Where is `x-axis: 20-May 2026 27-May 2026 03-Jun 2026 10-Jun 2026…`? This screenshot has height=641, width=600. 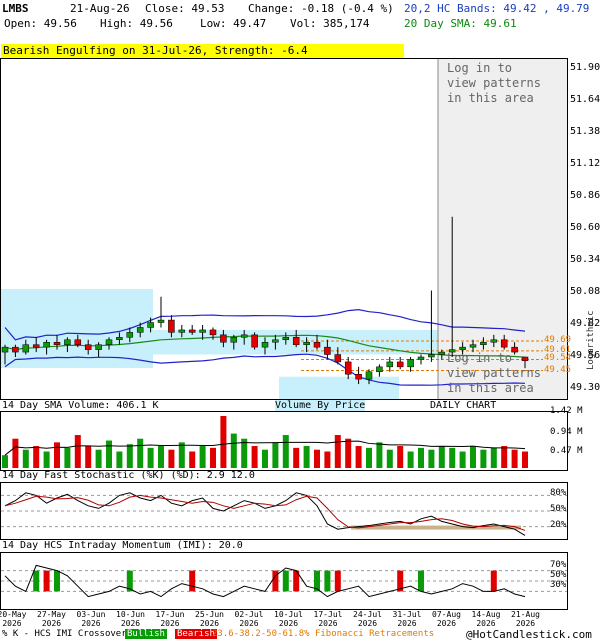 x-axis: 20-May 2026 27-May 2026 03-Jun 2026 10-Jun 2026… is located at coordinates (284, 620).